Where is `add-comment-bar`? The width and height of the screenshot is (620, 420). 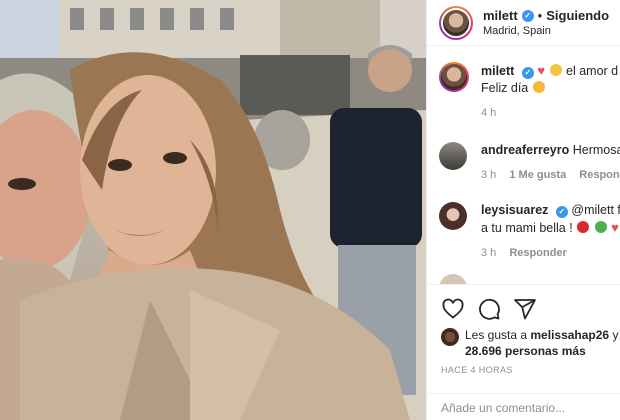
add-comment-bar is located at coordinates (523, 406).